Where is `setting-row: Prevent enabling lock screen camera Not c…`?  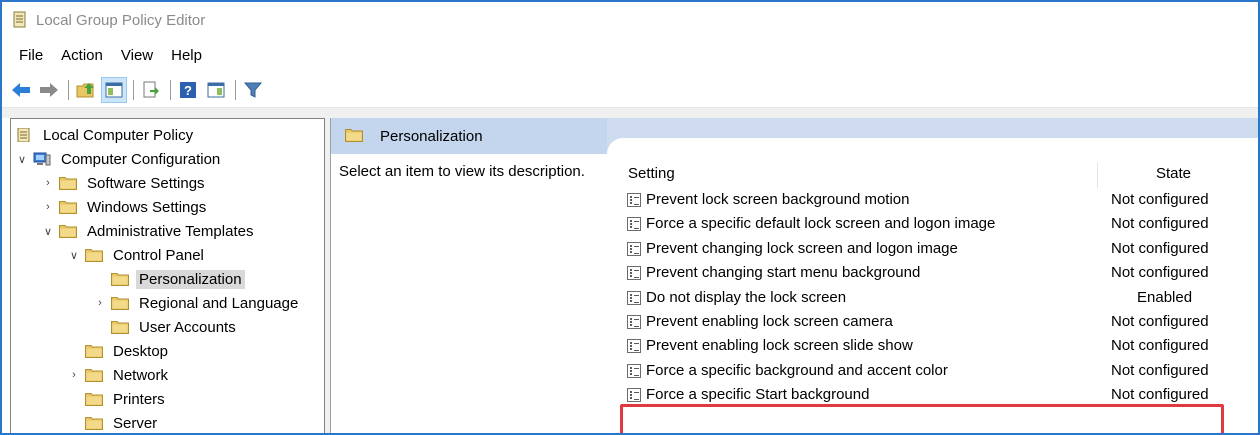 setting-row: Prevent enabling lock screen camera Not c… is located at coordinates (939, 322).